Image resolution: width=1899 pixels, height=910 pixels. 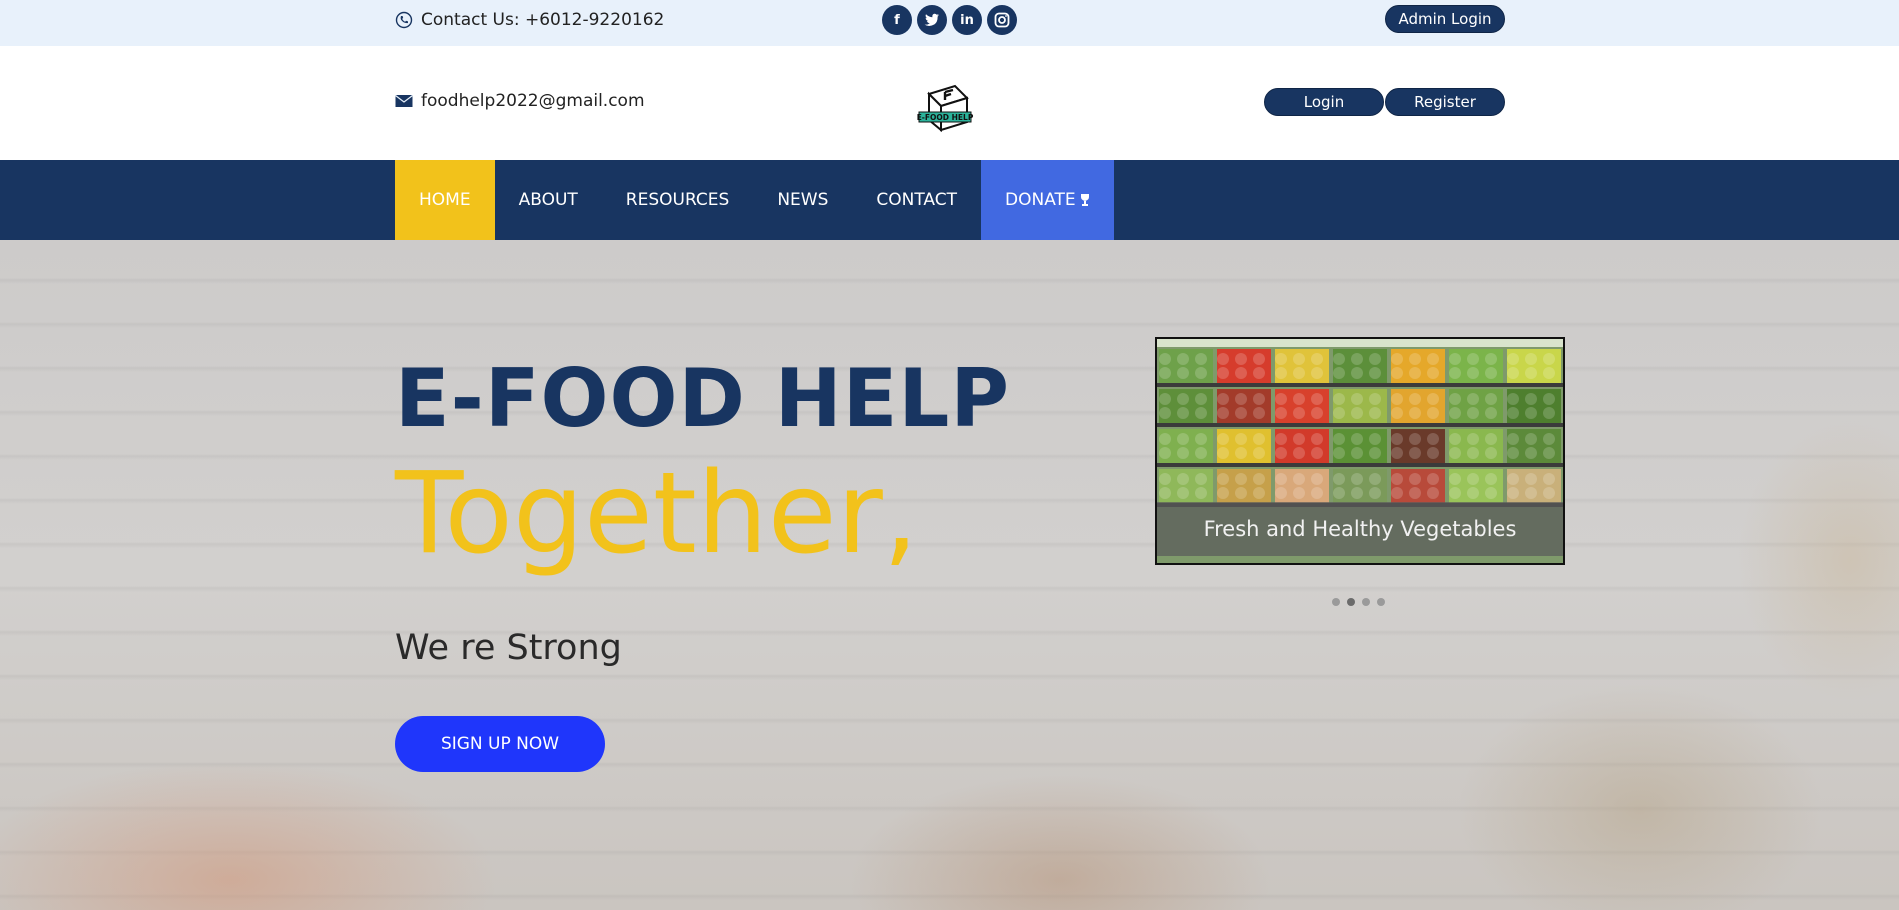 I want to click on contact-phone-text: Contact Us: +6012-9220162, so click(x=543, y=20).